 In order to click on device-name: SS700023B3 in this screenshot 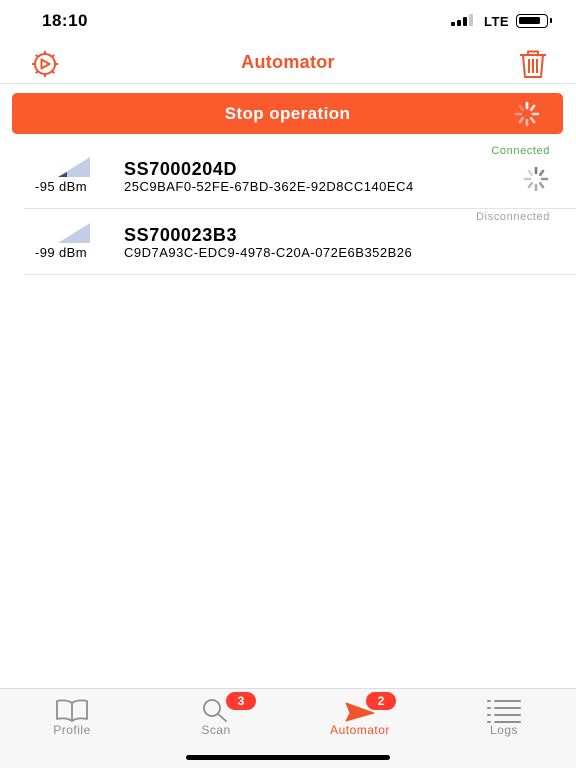, I will do `click(181, 235)`.